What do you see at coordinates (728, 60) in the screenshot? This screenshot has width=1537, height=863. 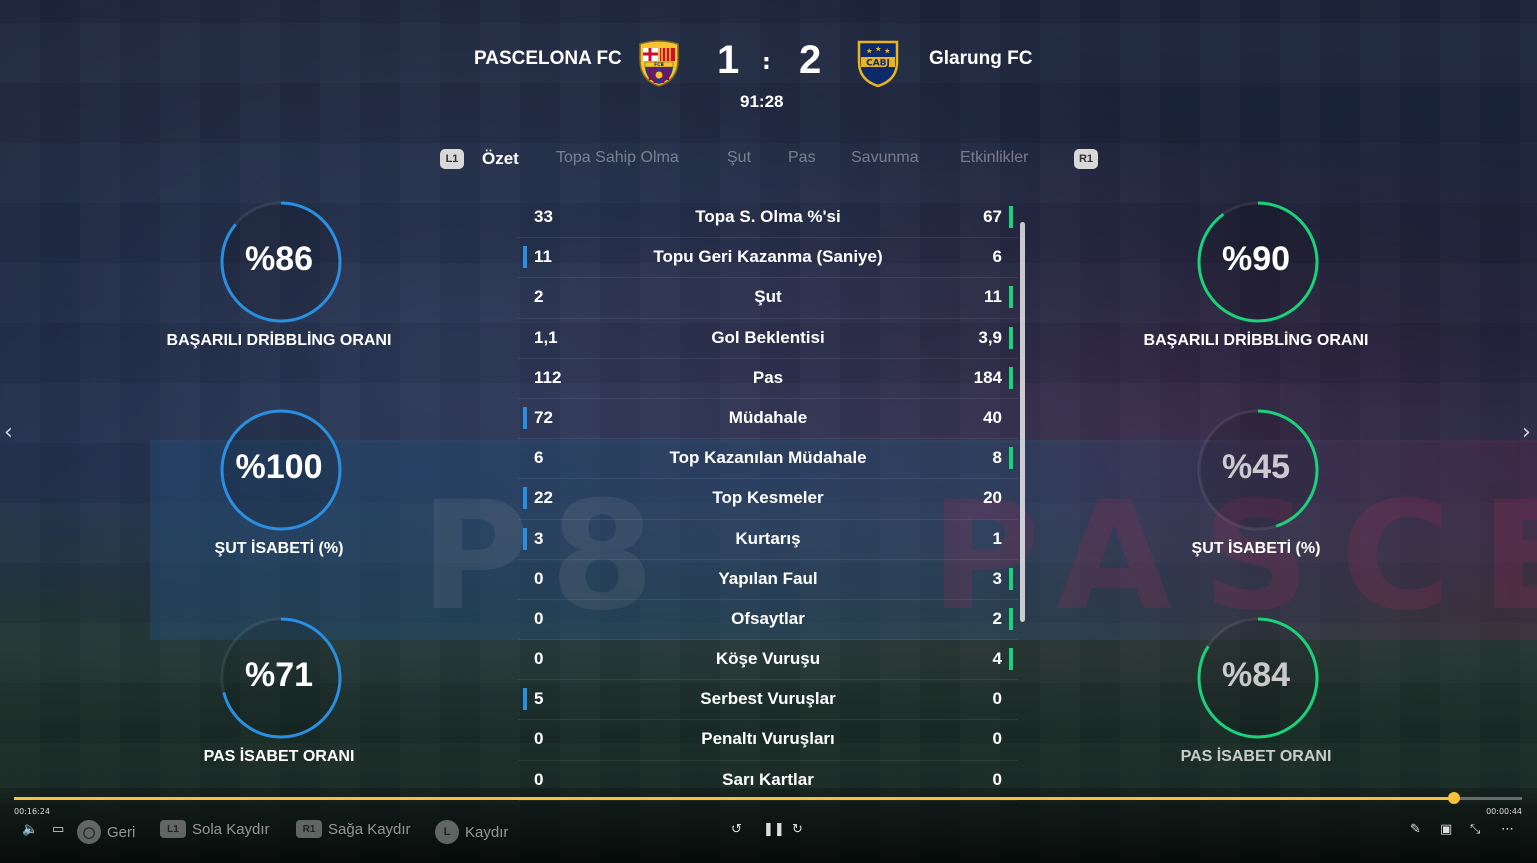 I see `home-score: 1` at bounding box center [728, 60].